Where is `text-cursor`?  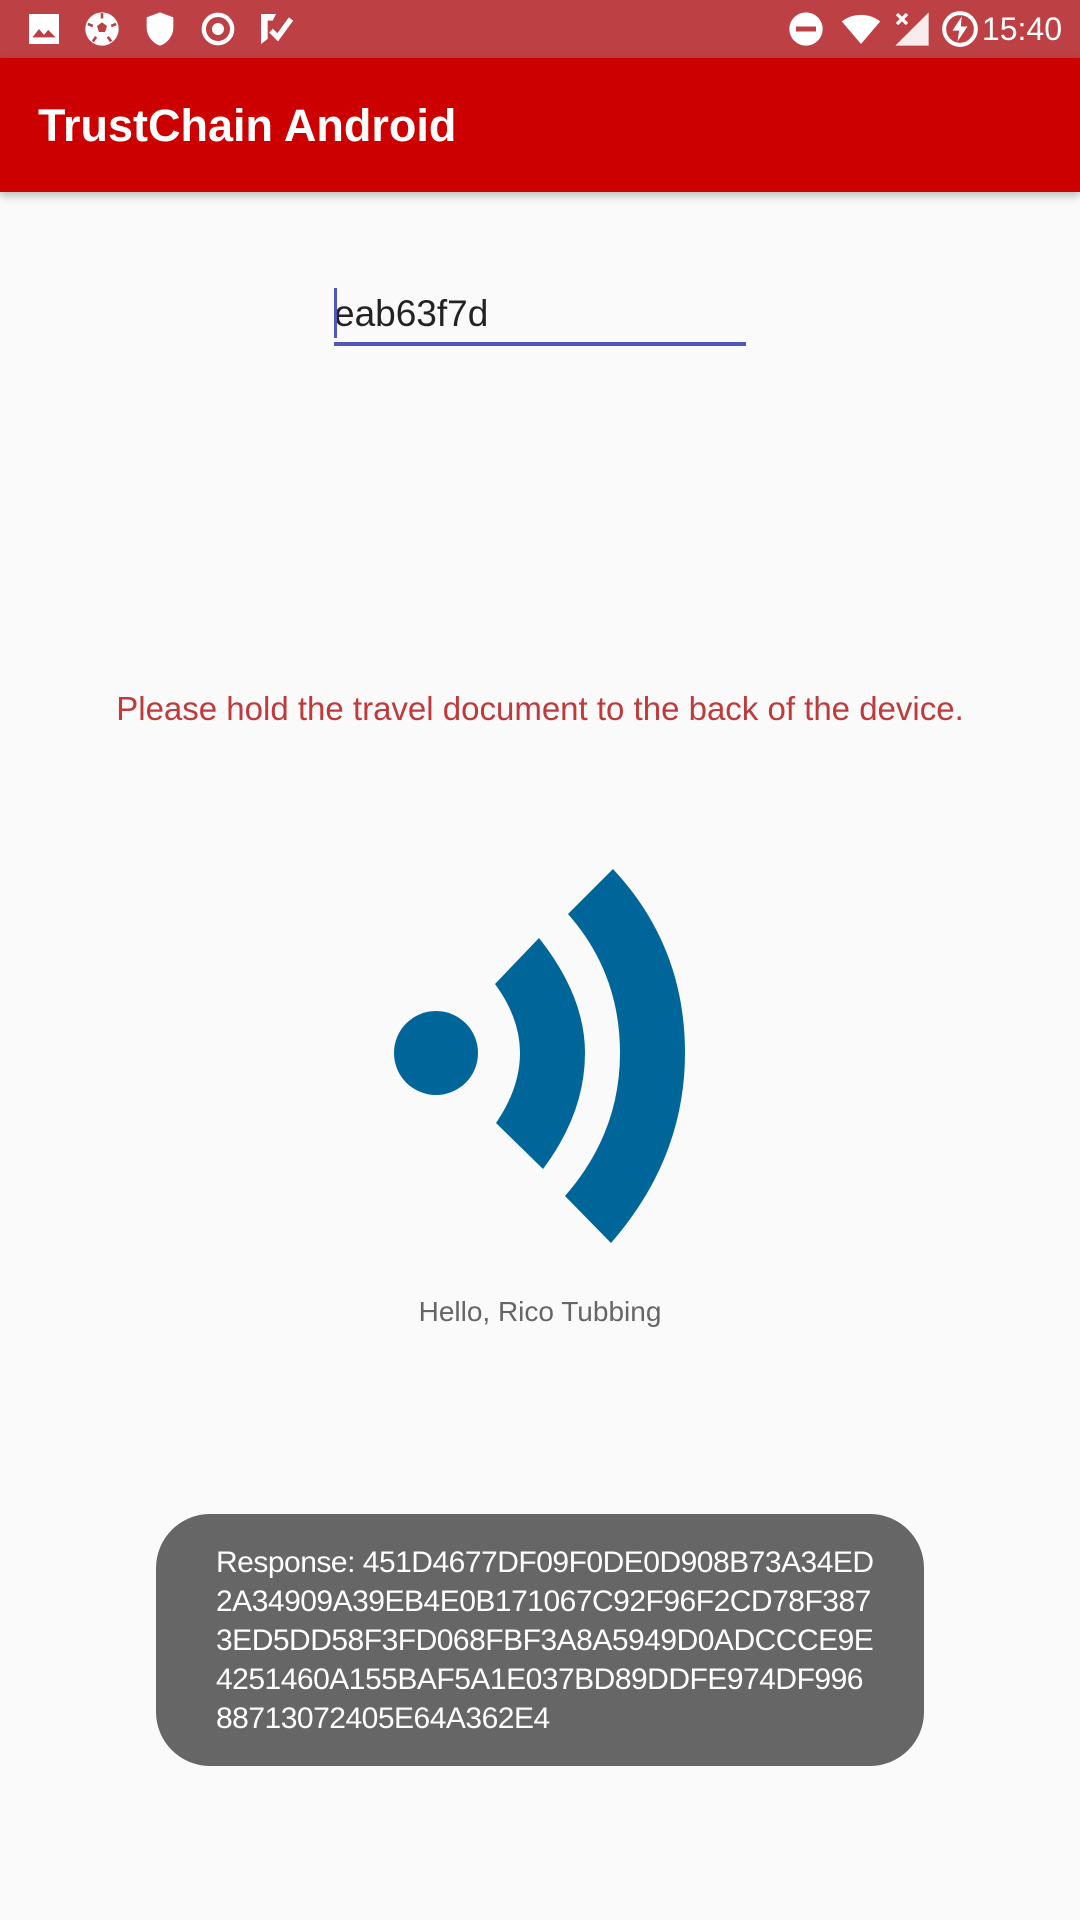 text-cursor is located at coordinates (335, 313).